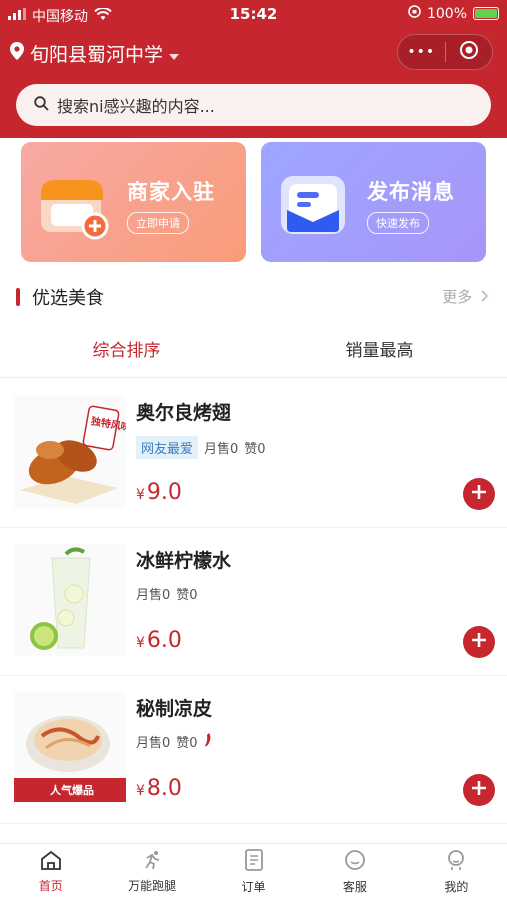  Describe the element at coordinates (379, 348) in the screenshot. I see `tab-top-sales: 销量最高` at that location.